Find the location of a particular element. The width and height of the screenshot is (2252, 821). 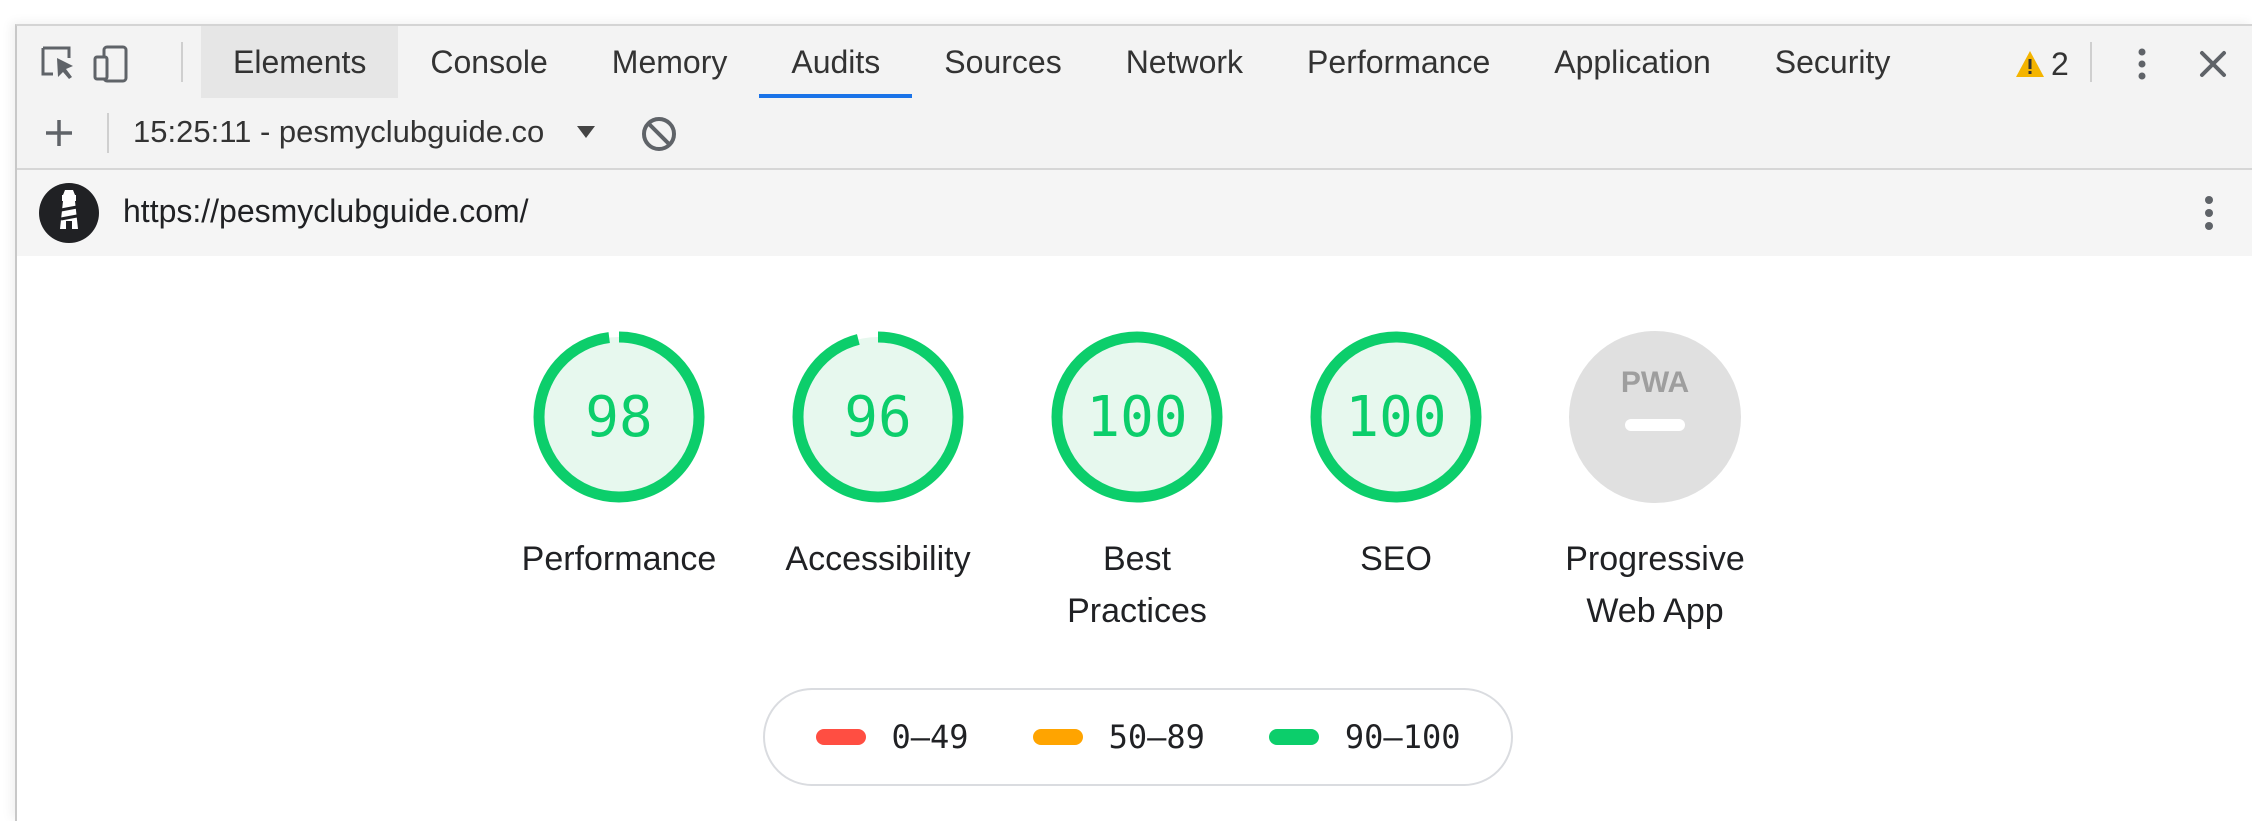

report-selector-label: 15:25:11 - pesmyclubguide.co is located at coordinates (339, 131).